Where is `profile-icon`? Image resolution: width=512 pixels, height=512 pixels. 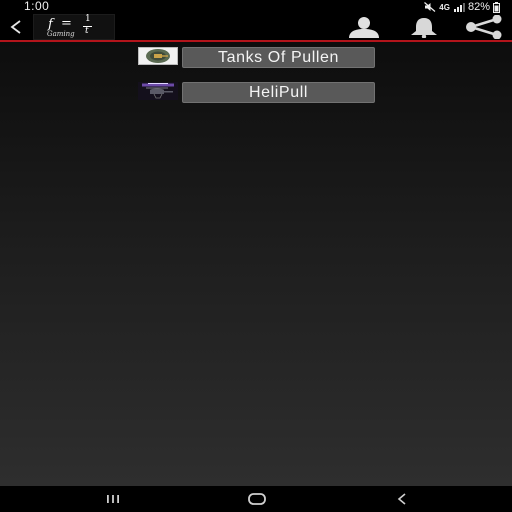 profile-icon is located at coordinates (364, 27).